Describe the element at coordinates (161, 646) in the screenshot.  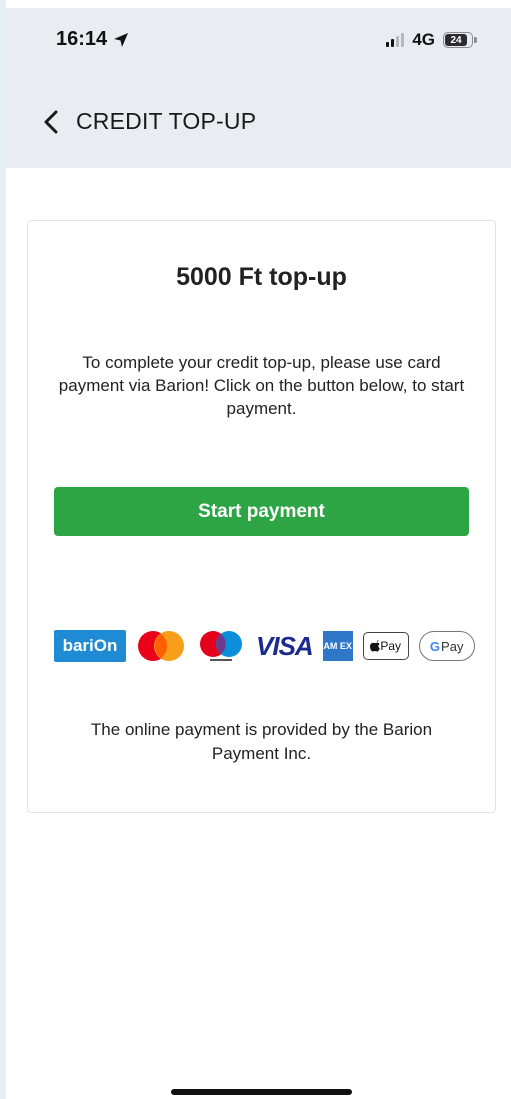
I see `mastercard-logo` at that location.